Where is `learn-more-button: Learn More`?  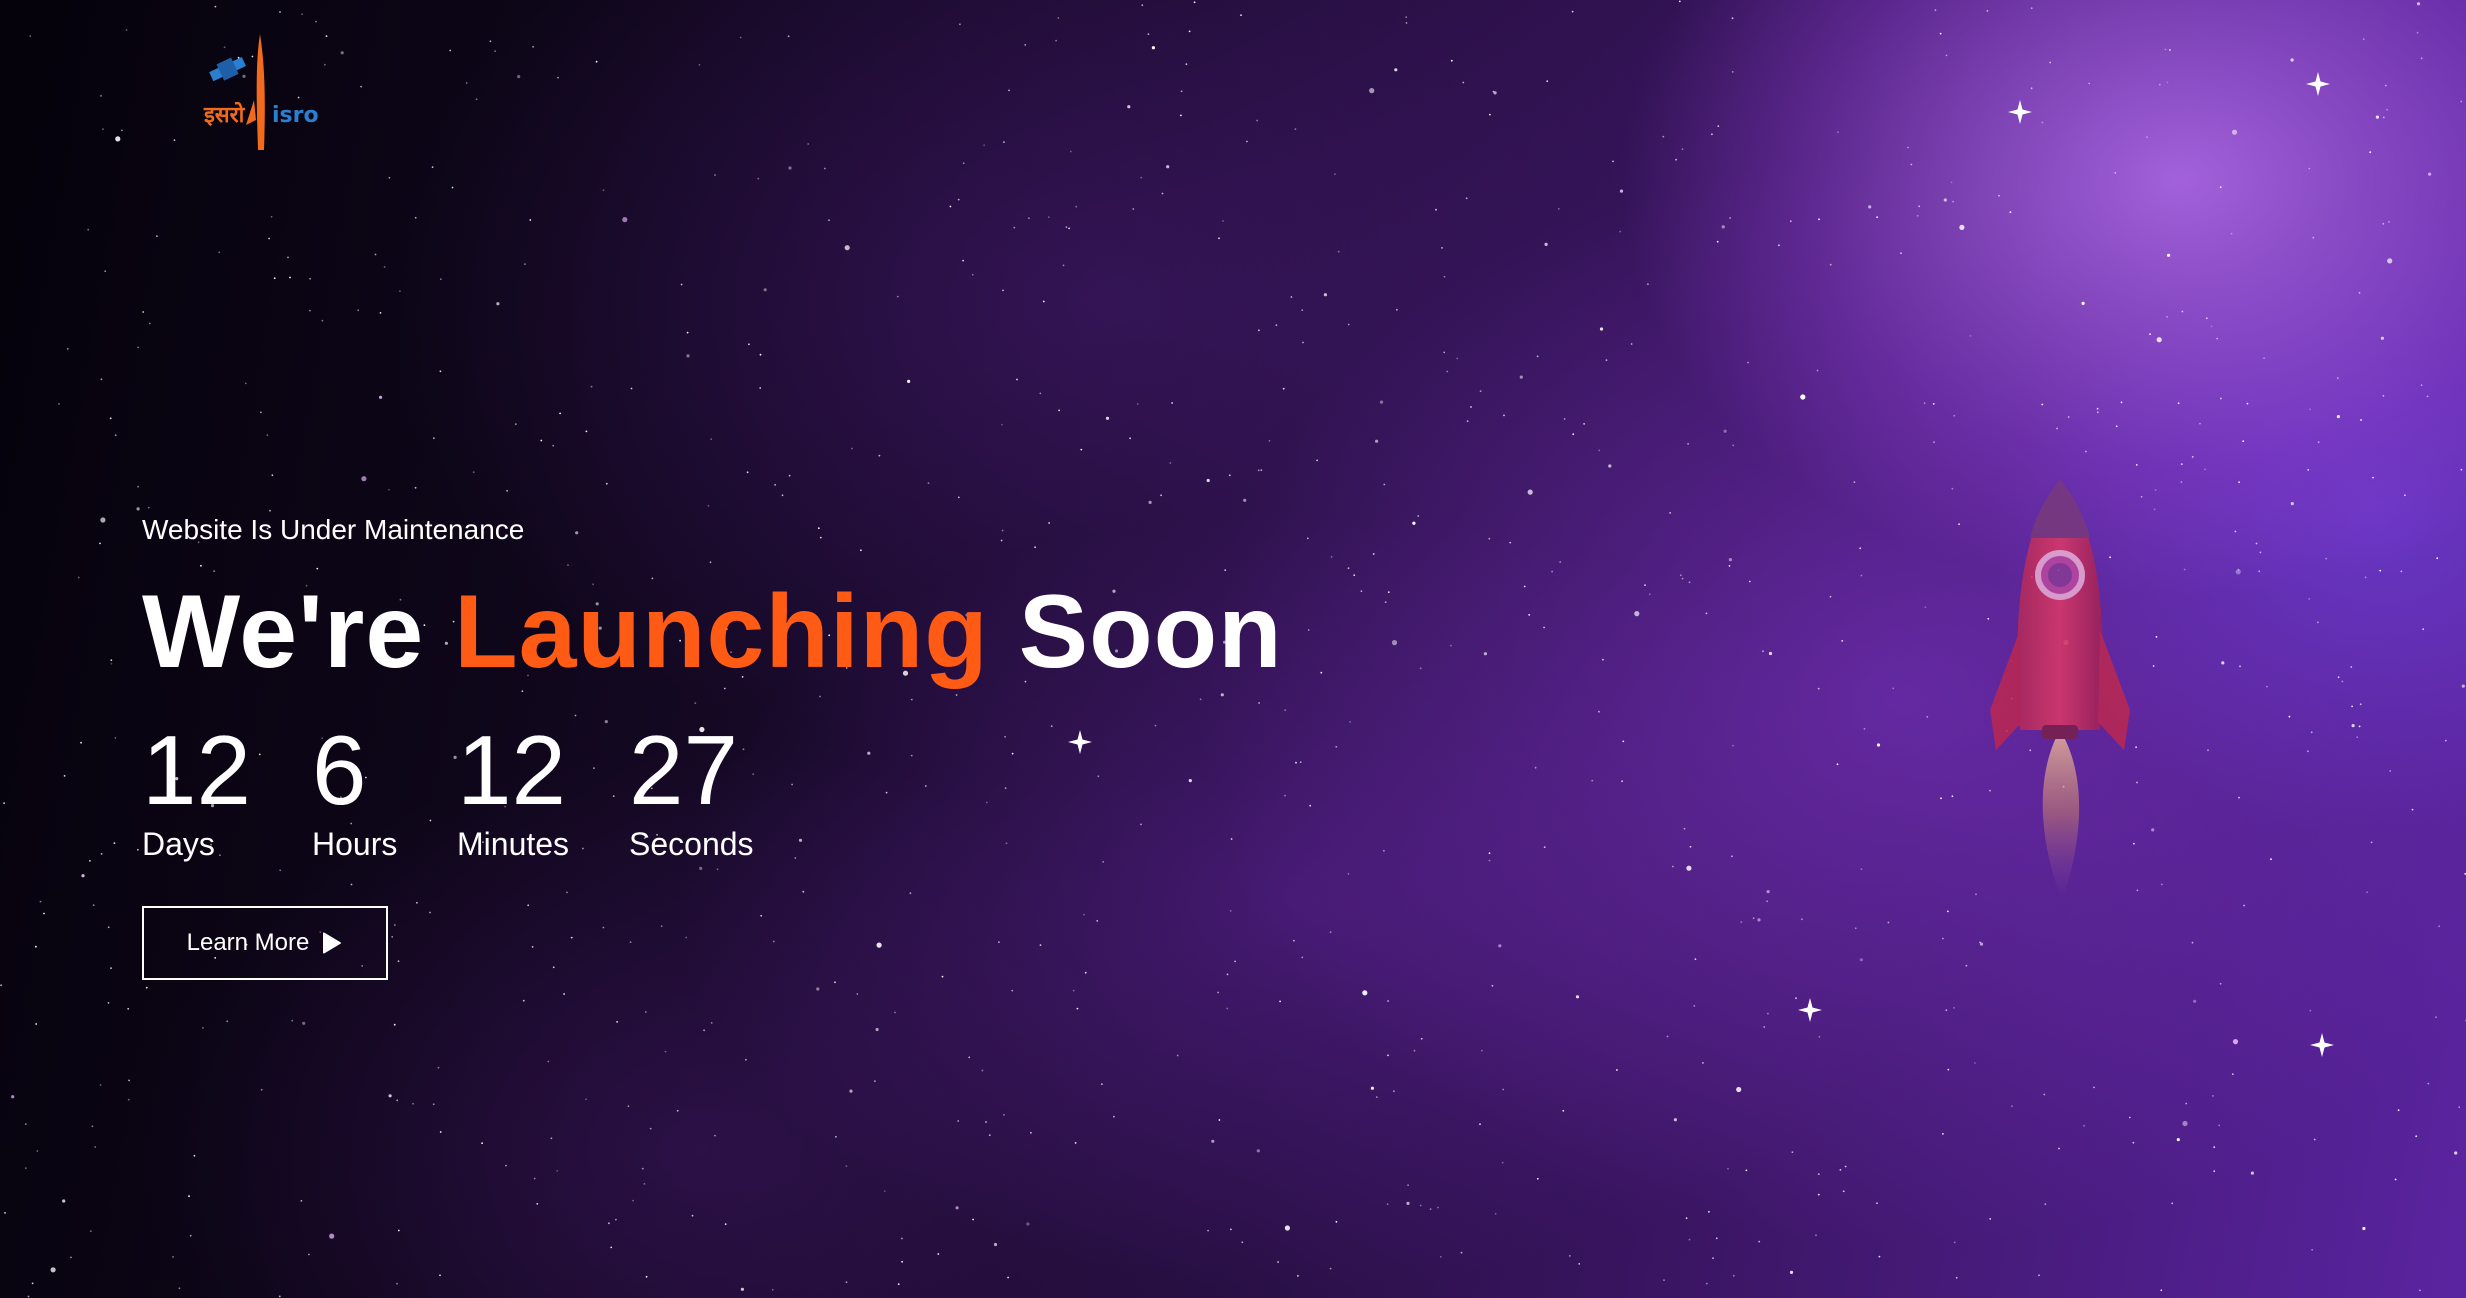 learn-more-button: Learn More is located at coordinates (265, 943).